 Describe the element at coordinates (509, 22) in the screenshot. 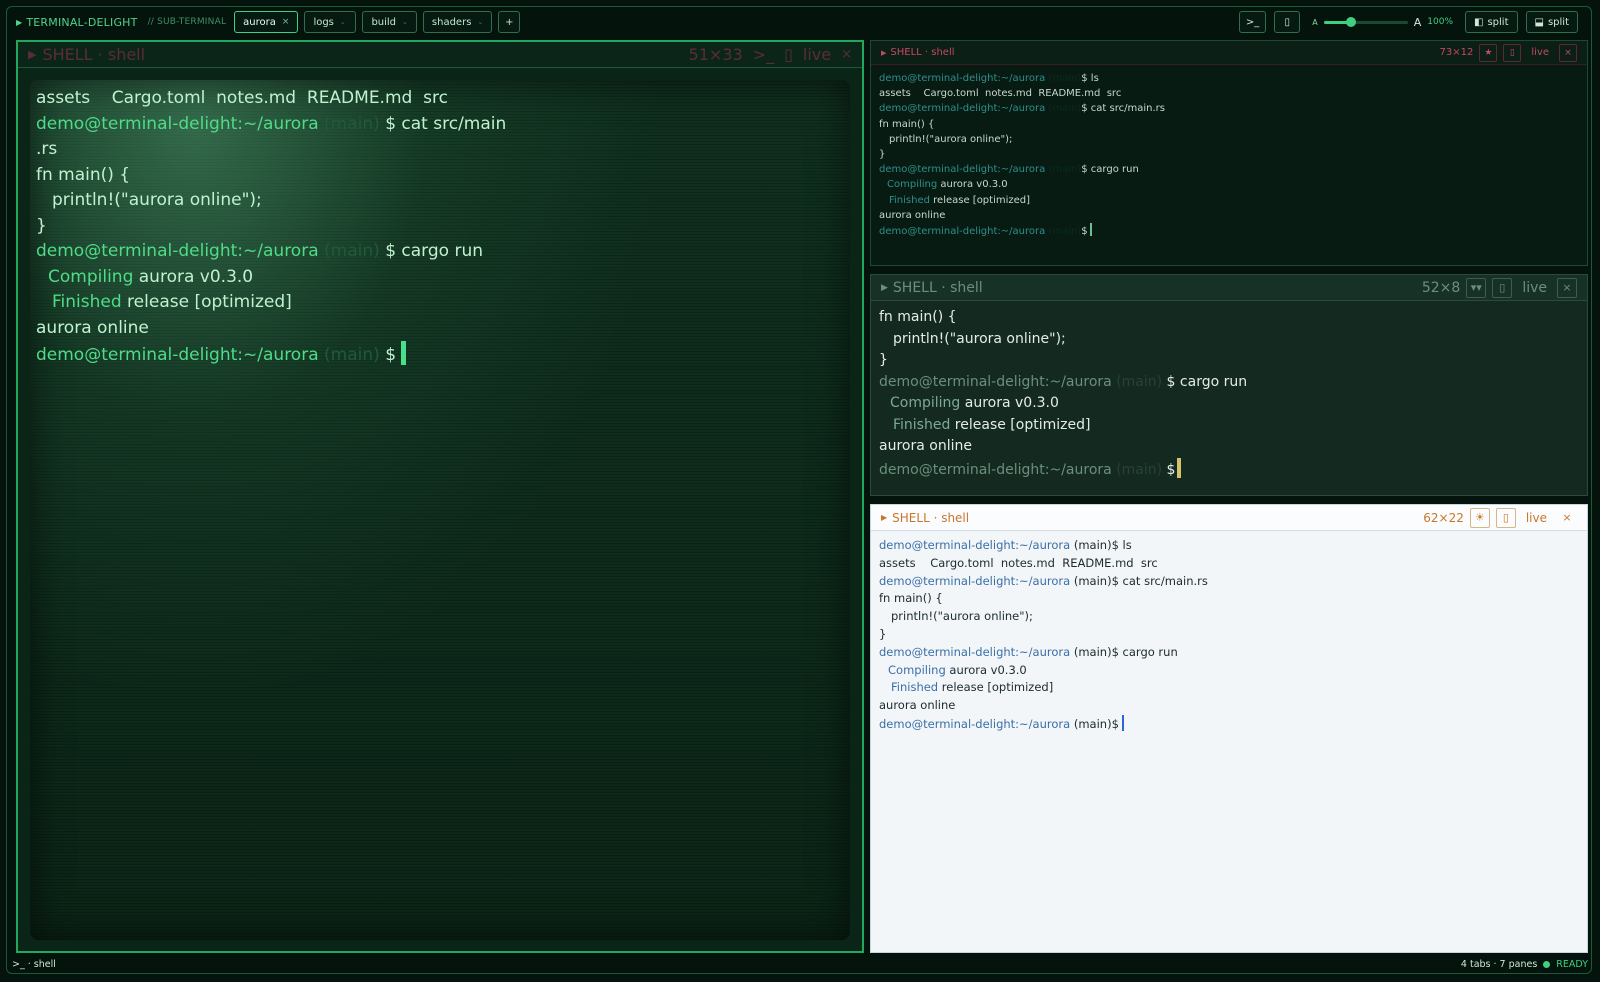

I see `add-tab-button: +` at that location.